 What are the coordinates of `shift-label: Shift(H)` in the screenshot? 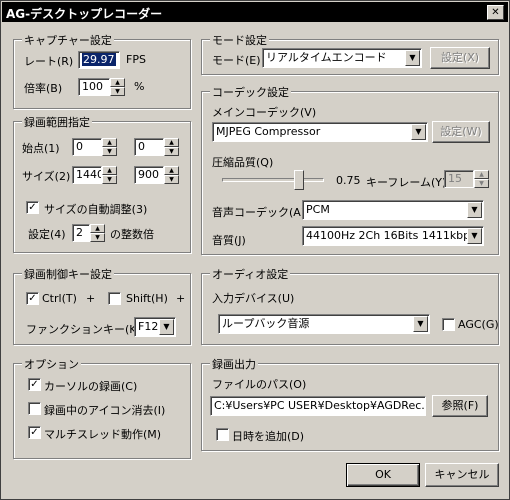 It's located at (147, 298).